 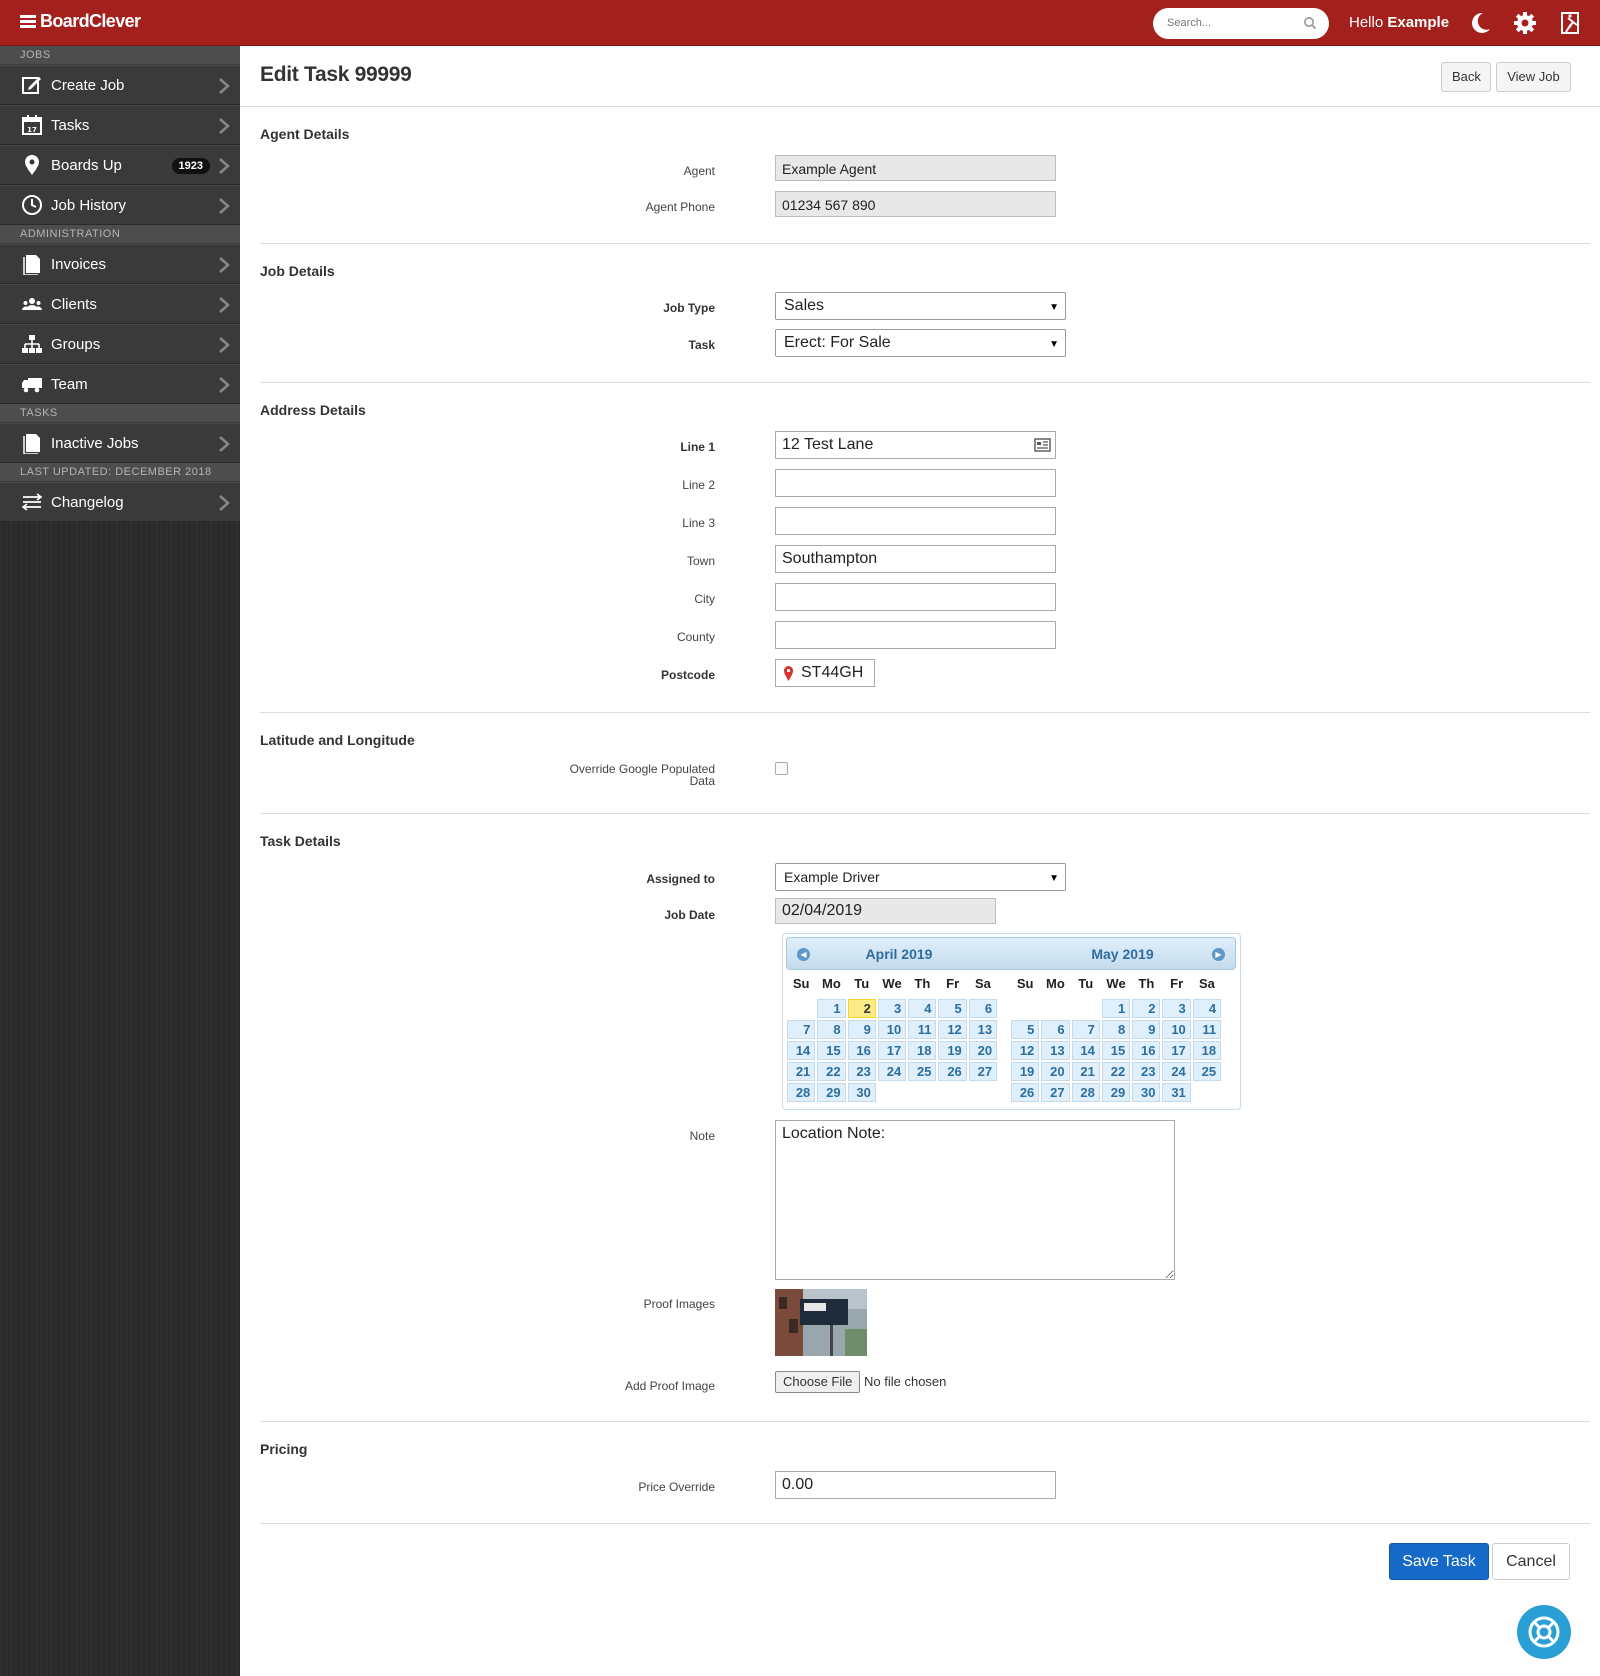 I want to click on assigned-to-select: Example Driver ▼, so click(x=920, y=877).